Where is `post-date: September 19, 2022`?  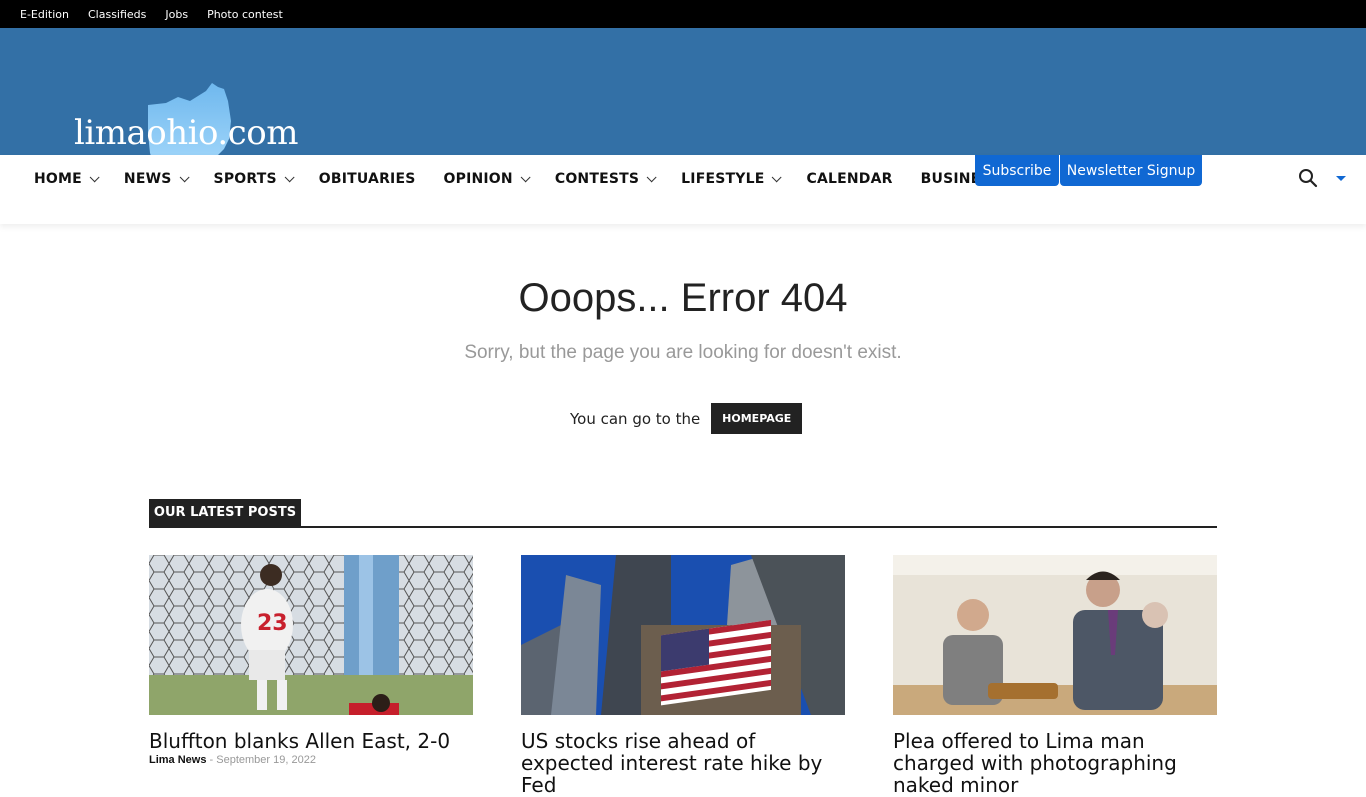
post-date: September 19, 2022 is located at coordinates (266, 760).